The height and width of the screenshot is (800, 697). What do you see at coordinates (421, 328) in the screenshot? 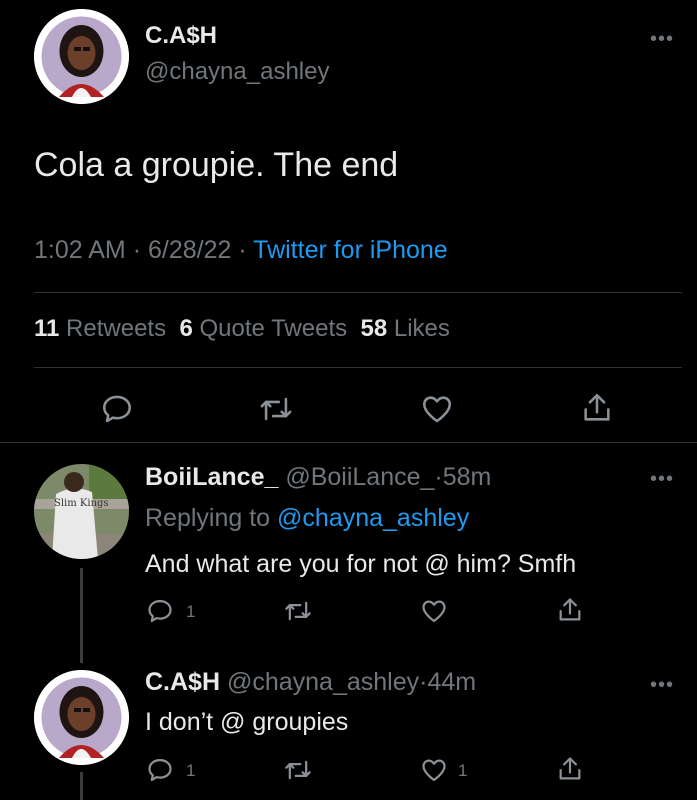
I see `likes-label: Likes` at bounding box center [421, 328].